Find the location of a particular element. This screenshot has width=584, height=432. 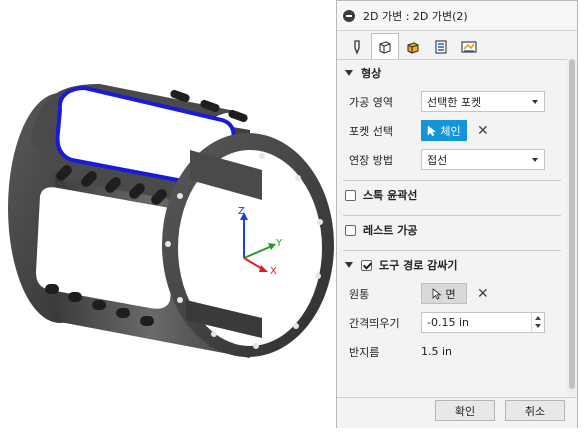

machining-area-select: 선택한 포켓 is located at coordinates (483, 101).